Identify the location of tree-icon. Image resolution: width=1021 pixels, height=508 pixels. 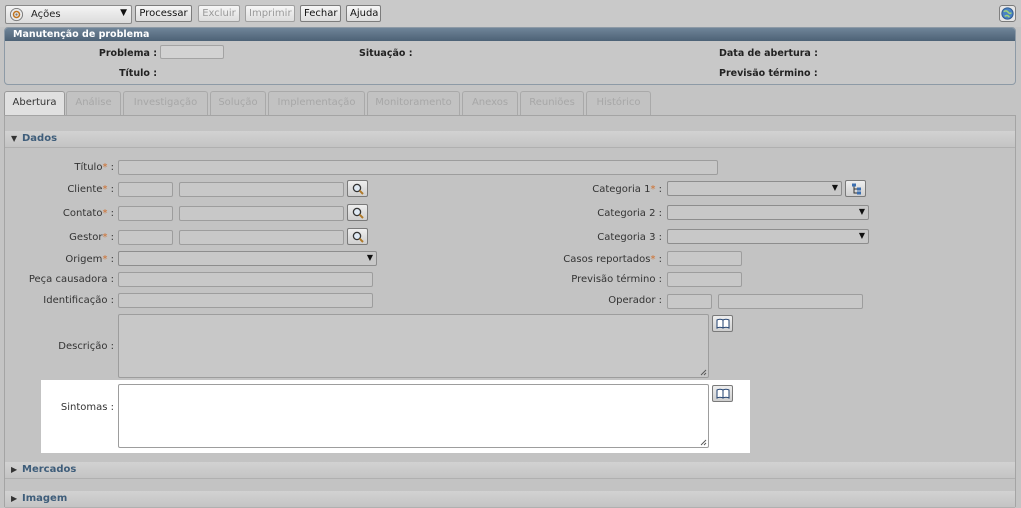
(856, 189).